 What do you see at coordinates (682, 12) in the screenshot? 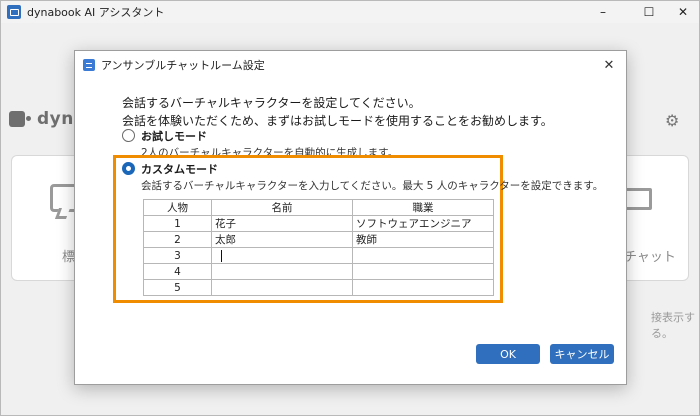
I see `close-window-button: ✕` at bounding box center [682, 12].